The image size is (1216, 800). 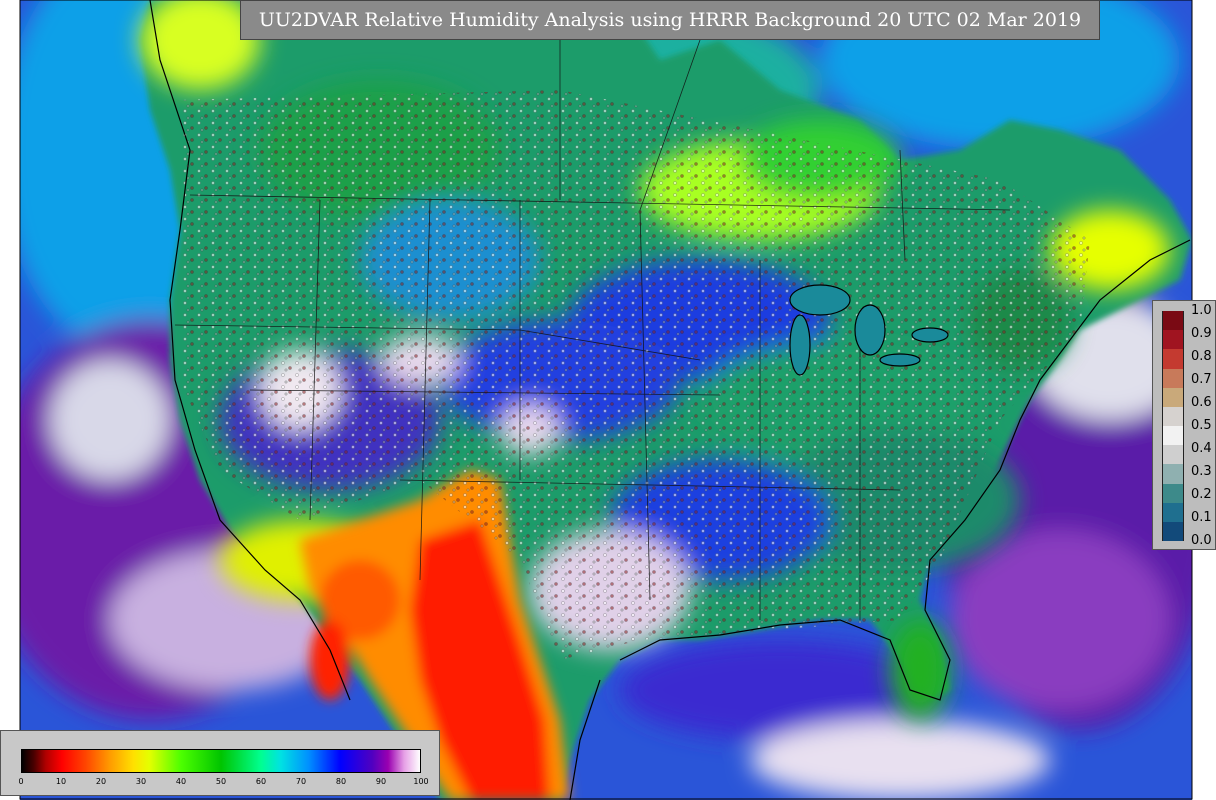 What do you see at coordinates (221, 781) in the screenshot?
I see `percent-colorbar-tick: 50` at bounding box center [221, 781].